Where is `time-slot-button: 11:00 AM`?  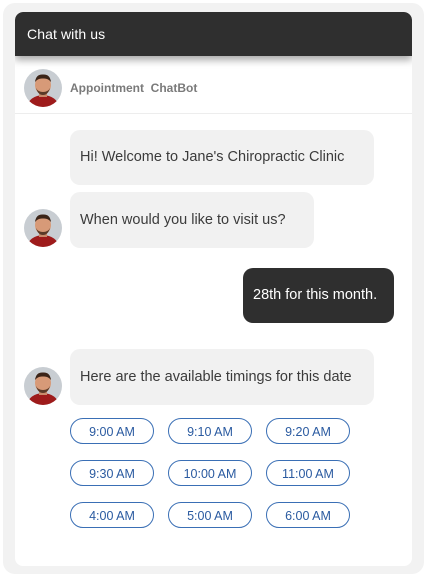 time-slot-button: 11:00 AM is located at coordinates (308, 473).